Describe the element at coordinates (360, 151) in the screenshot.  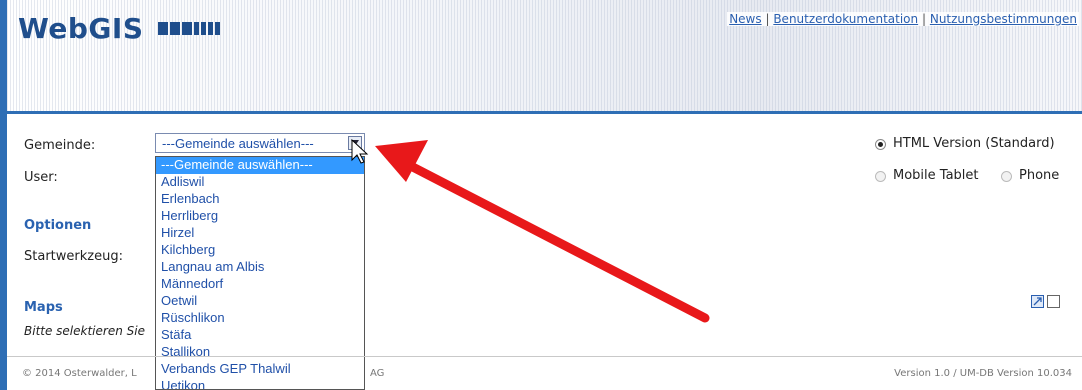
I see `mouse-cursor-icon` at that location.